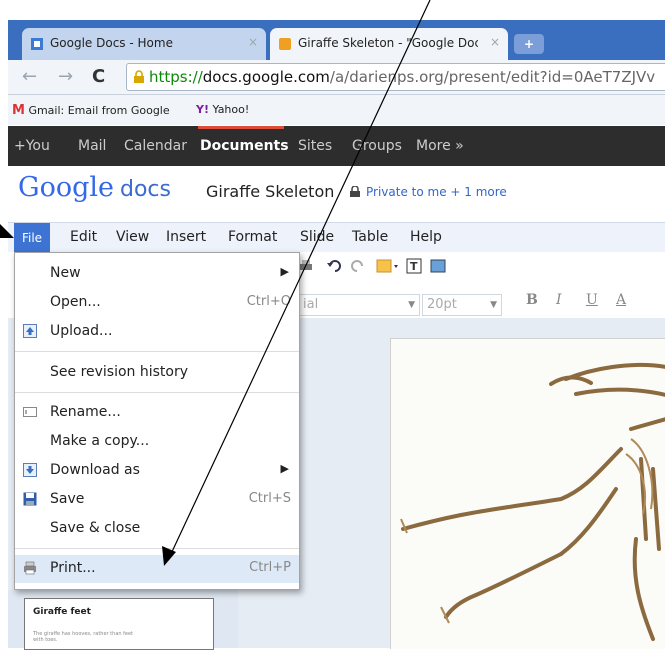  I want to click on save-icon, so click(30, 499).